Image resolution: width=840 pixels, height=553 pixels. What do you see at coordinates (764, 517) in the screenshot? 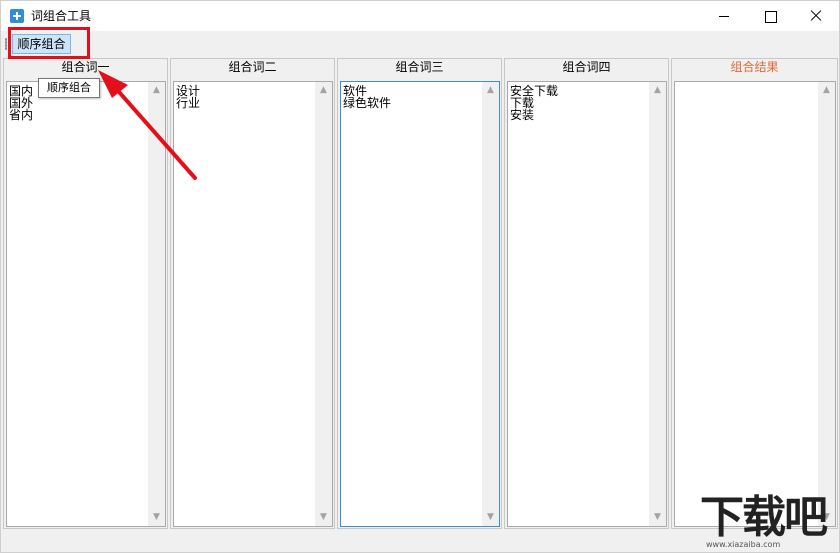
I see `watermark-text: 下载吧` at bounding box center [764, 517].